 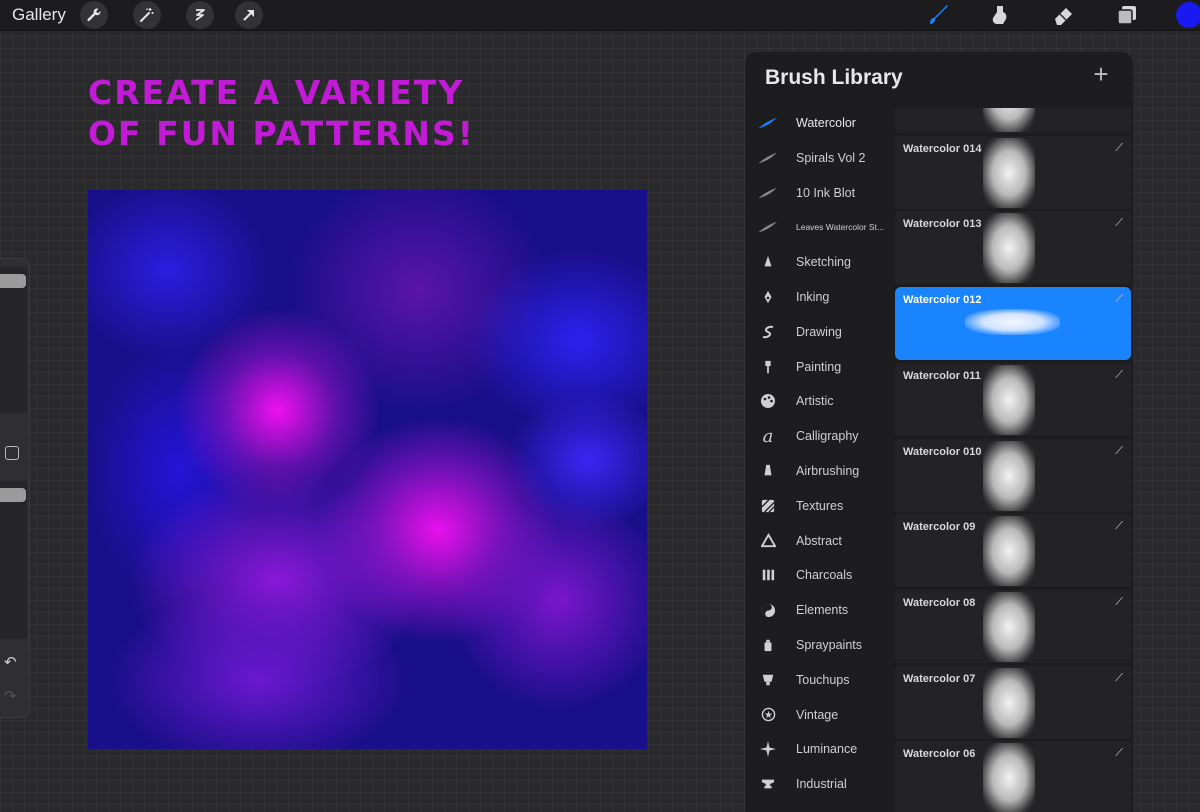 I want to click on brush-item: Watercolor 08 ⟋, so click(x=1013, y=626).